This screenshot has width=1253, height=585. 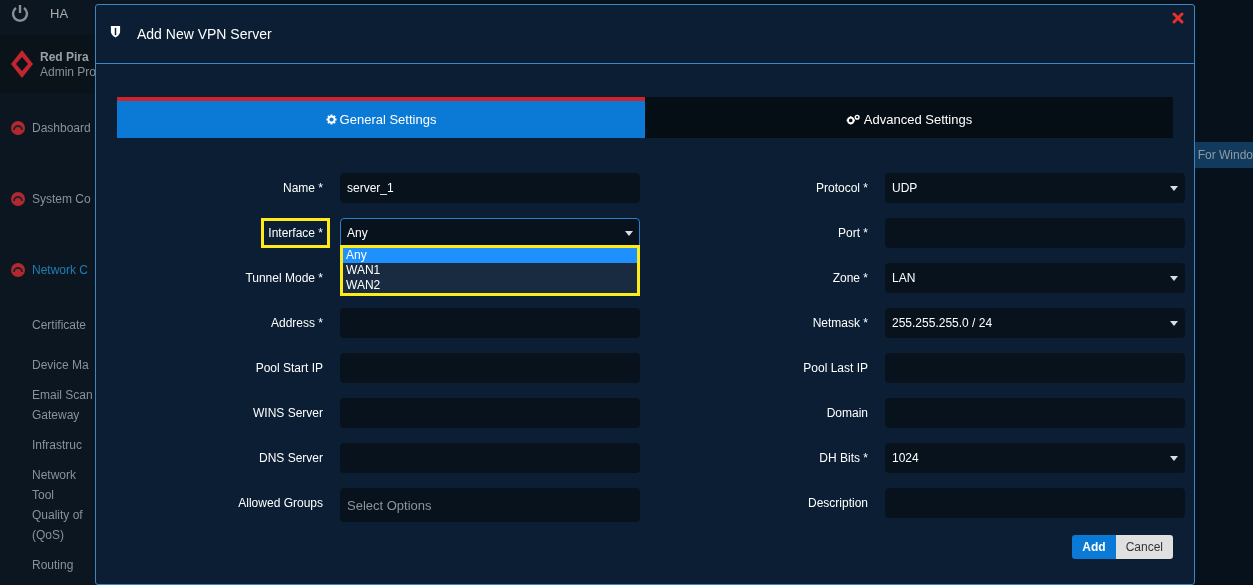 I want to click on field-label: Netmask *, so click(x=840, y=323).